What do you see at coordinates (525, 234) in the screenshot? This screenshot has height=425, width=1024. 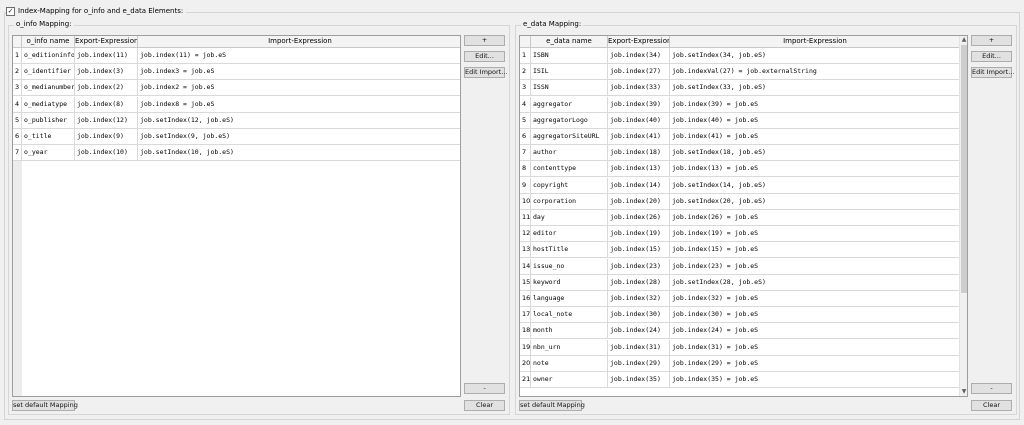 I see `row-number: 12` at bounding box center [525, 234].